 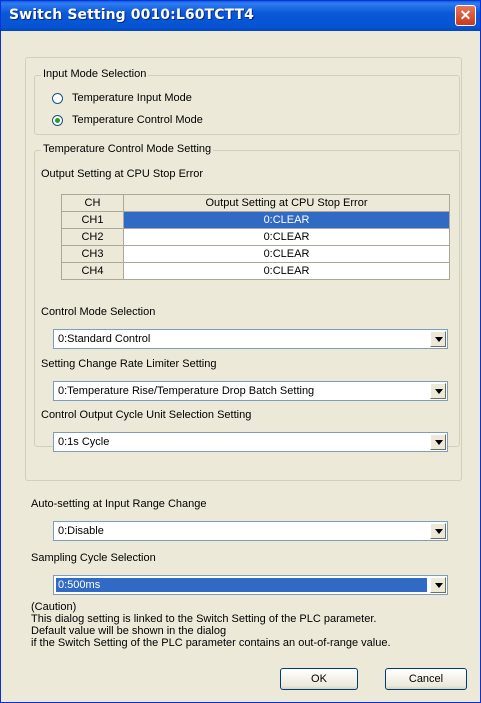 I want to click on auto-setting-select: 0:Disable, so click(x=250, y=531).